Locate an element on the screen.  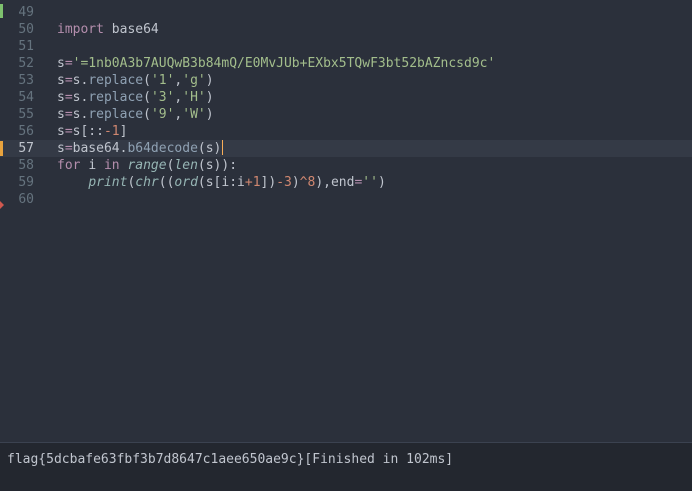
code-token: import is located at coordinates (84, 29).